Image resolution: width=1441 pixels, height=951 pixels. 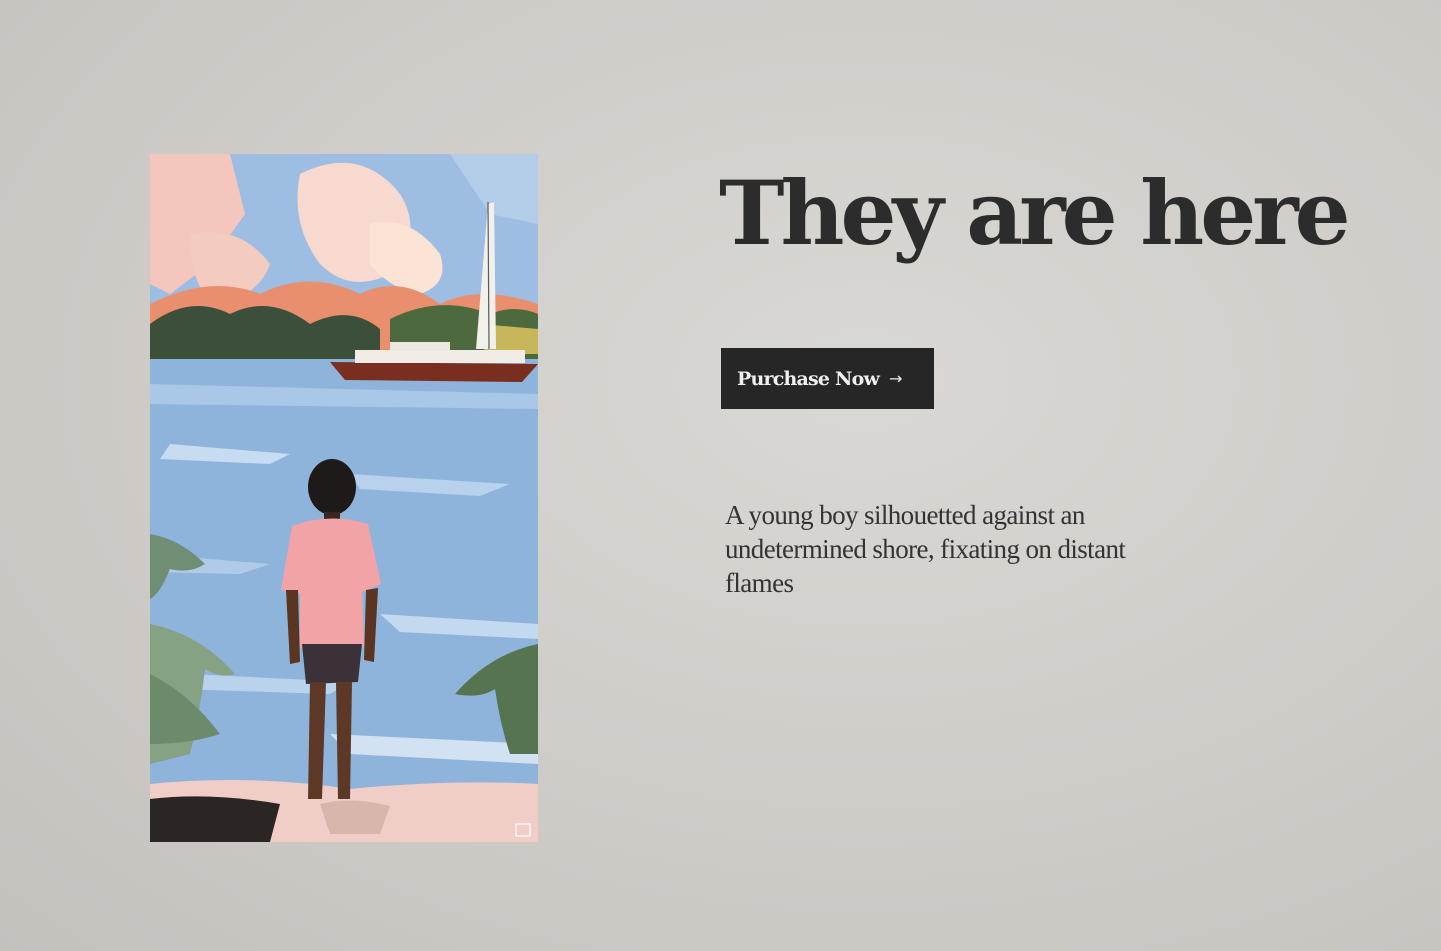 I want to click on arrow-right-icon: →, so click(x=896, y=378).